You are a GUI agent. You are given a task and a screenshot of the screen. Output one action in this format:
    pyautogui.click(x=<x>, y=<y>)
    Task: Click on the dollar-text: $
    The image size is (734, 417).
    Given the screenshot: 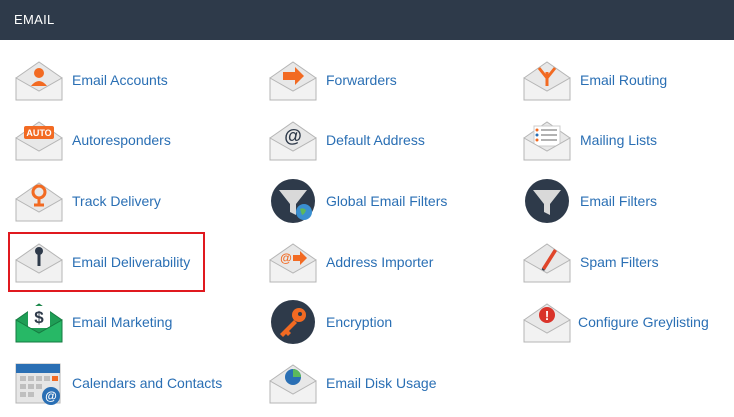 What is the action you would take?
    pyautogui.click(x=39, y=317)
    